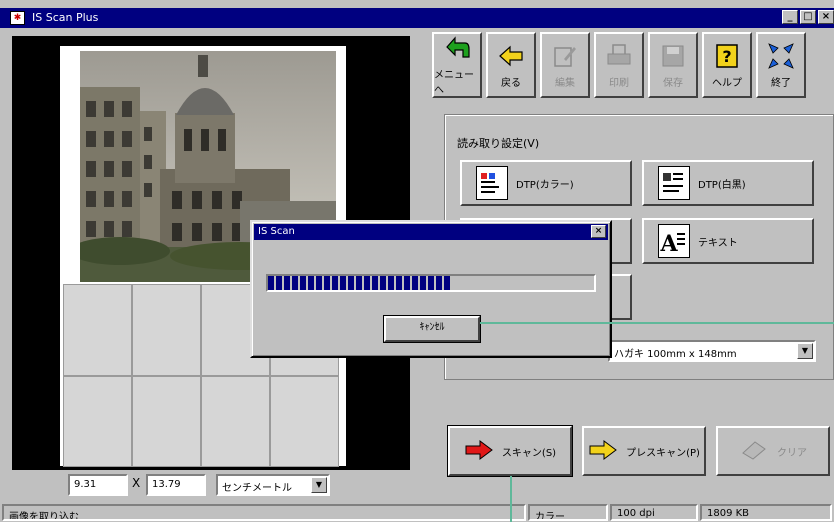 Image resolution: width=834 pixels, height=522 pixels. Describe the element at coordinates (727, 83) in the screenshot. I see `help-button-label: ヘルプ` at that location.